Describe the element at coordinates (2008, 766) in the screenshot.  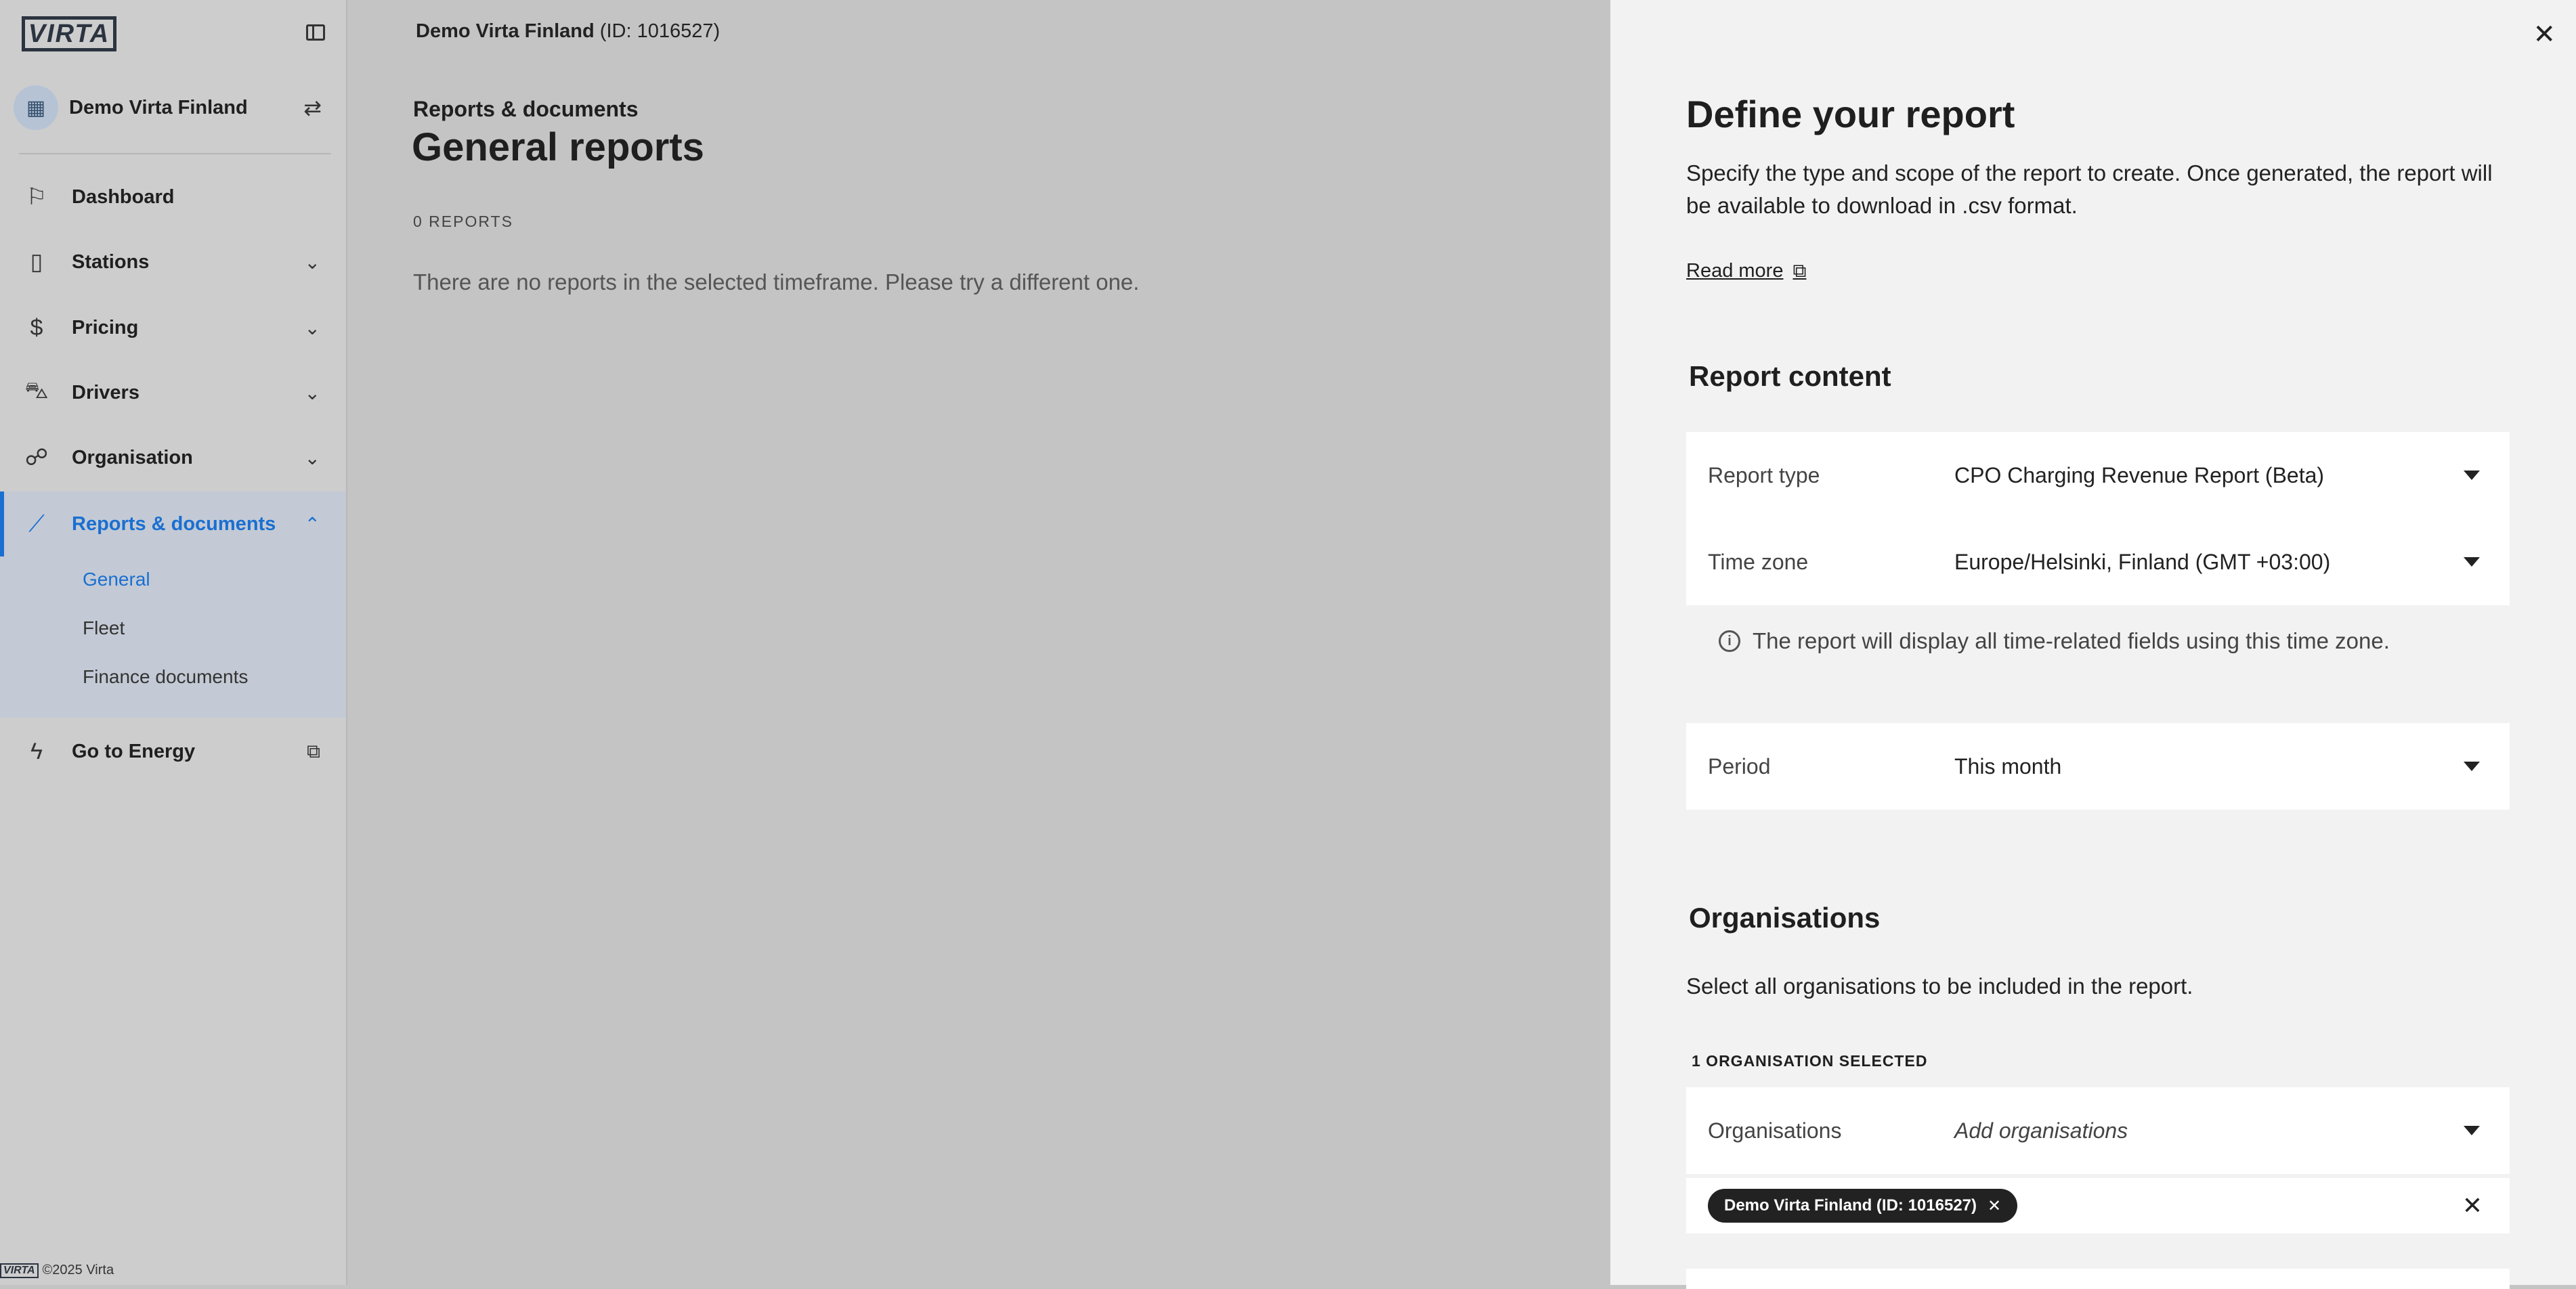
I see `period-value: This month` at that location.